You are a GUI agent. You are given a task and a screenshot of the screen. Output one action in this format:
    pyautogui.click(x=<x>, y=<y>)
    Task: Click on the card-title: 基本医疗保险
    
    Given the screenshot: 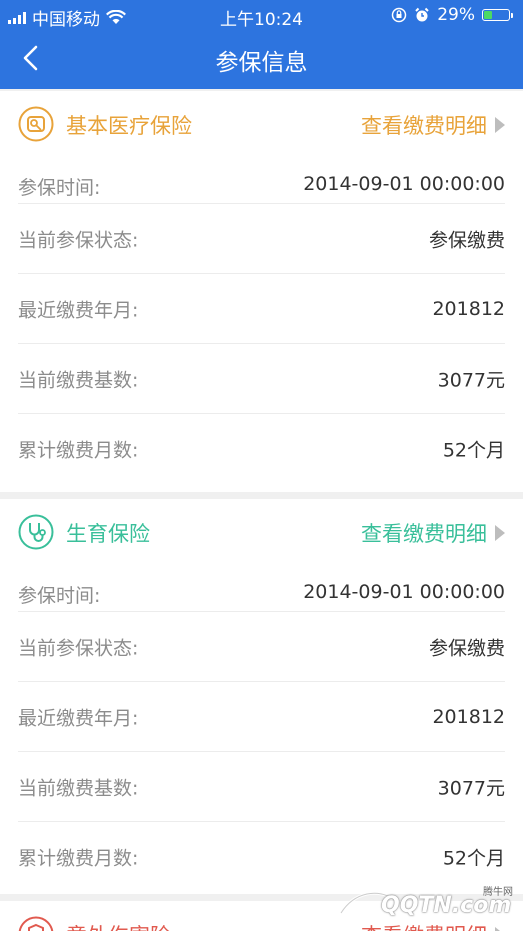 What is the action you would take?
    pyautogui.click(x=129, y=126)
    